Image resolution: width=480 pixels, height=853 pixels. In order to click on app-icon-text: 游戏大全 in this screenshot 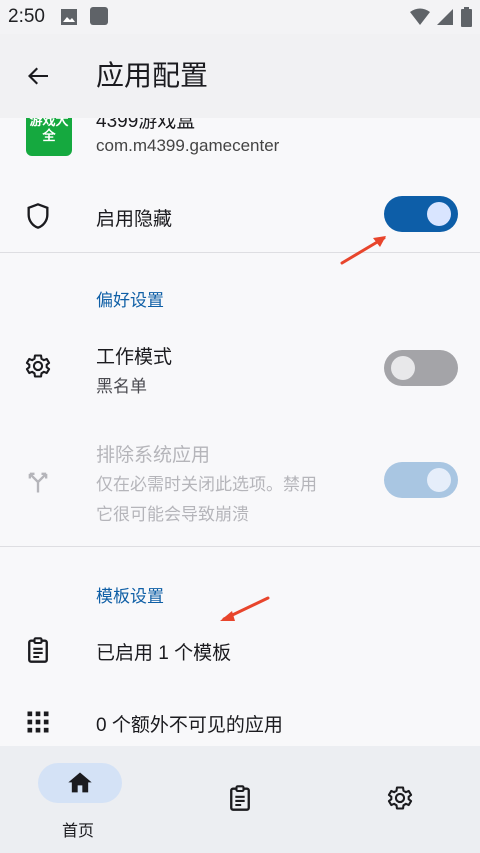, I will do `click(49, 131)`.